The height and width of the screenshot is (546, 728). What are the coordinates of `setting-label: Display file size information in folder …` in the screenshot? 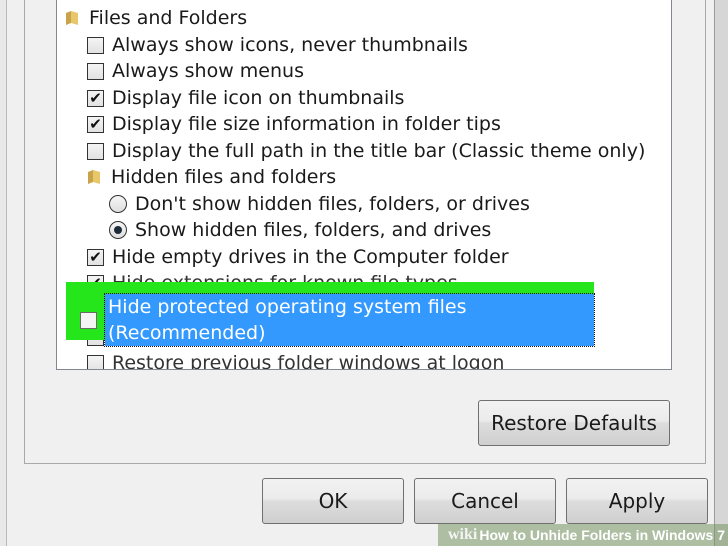 It's located at (306, 124).